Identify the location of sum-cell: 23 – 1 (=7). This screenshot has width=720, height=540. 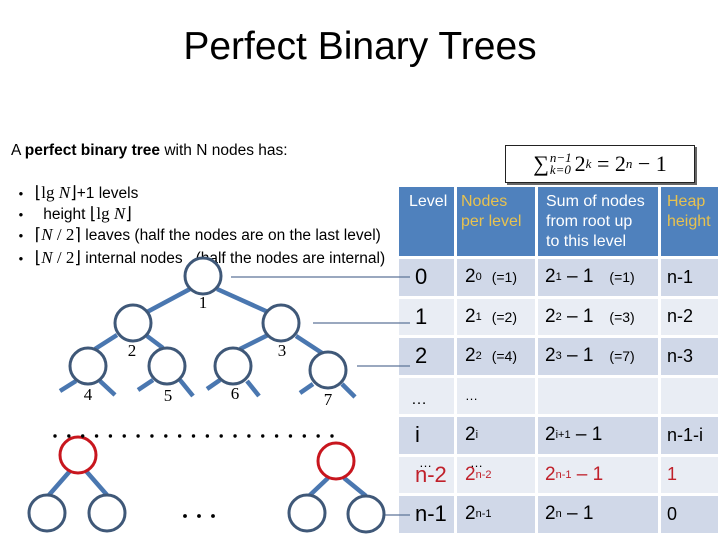
(598, 356).